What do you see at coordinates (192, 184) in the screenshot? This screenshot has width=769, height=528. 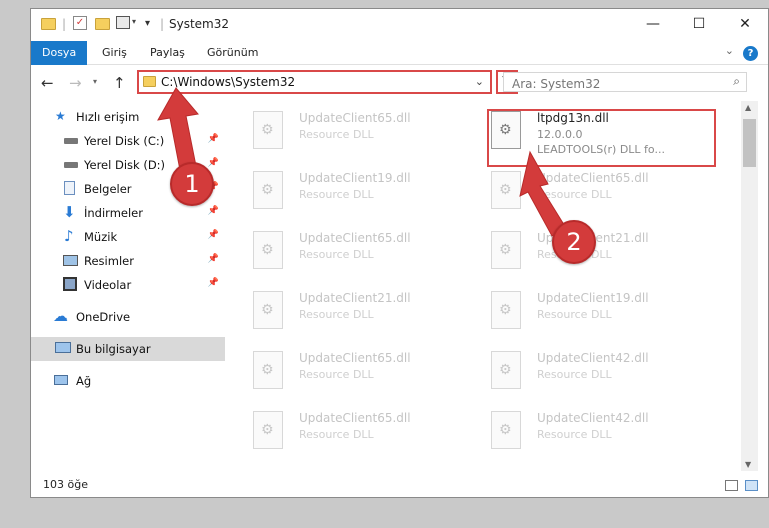 I see `callout-badge-1: 1` at bounding box center [192, 184].